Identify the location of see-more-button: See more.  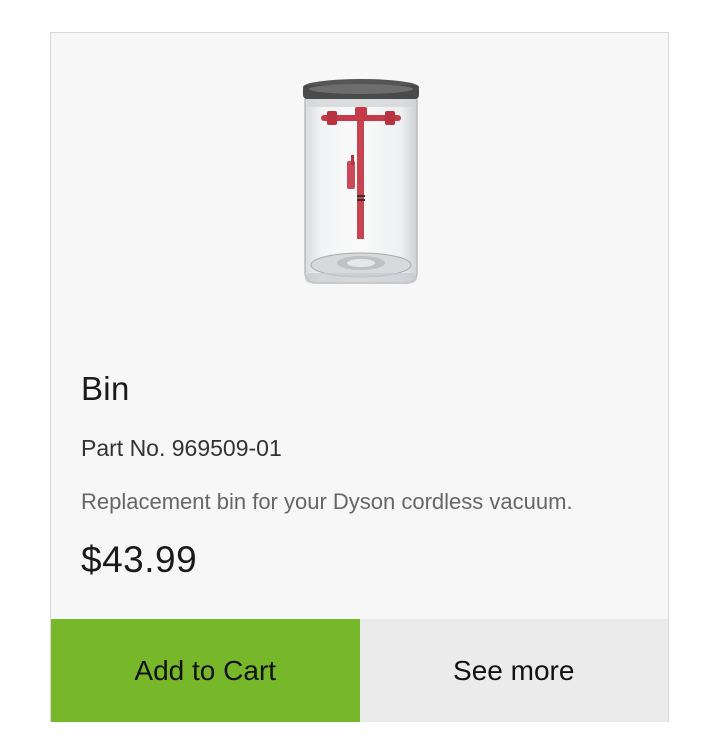
(513, 670).